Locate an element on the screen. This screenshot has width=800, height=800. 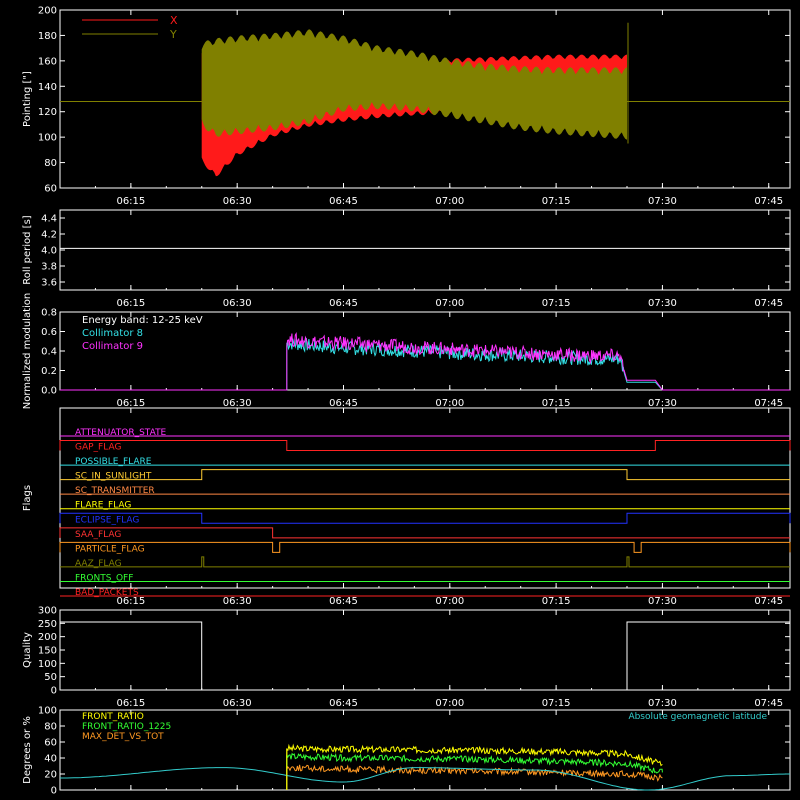
y-tick-label: 180 is located at coordinates (47, 36).